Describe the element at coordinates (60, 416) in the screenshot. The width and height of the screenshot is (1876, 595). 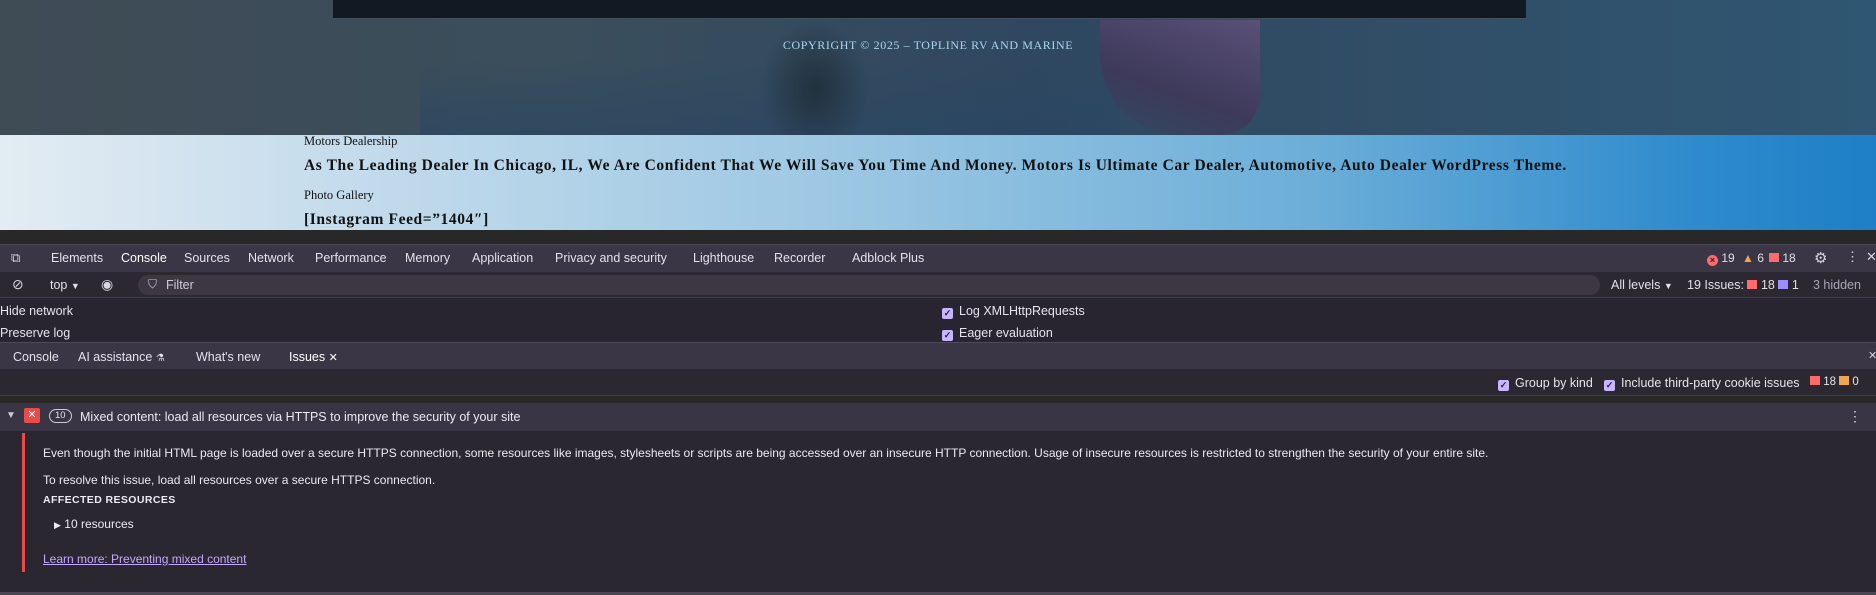
I see `issue-count-badge: 10` at that location.